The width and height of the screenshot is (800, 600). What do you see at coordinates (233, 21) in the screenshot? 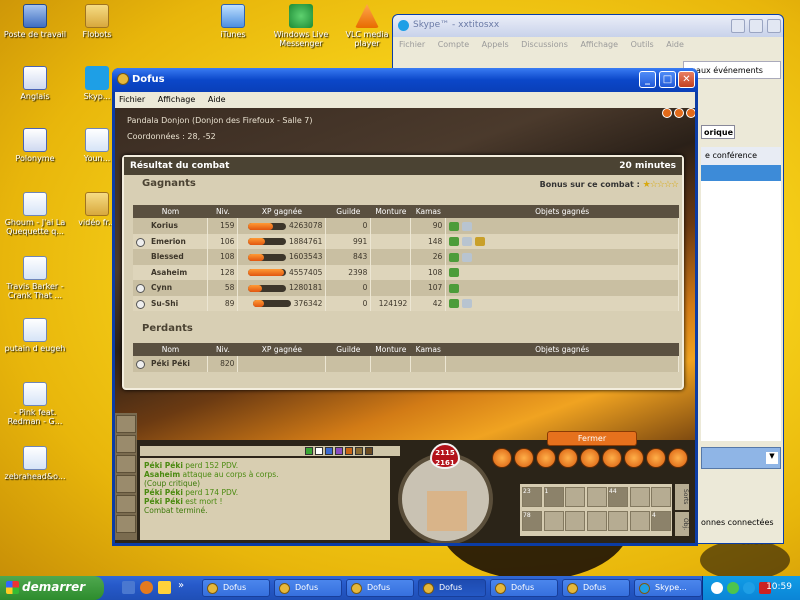
I see `desktop-icon: iTunes` at bounding box center [233, 21].